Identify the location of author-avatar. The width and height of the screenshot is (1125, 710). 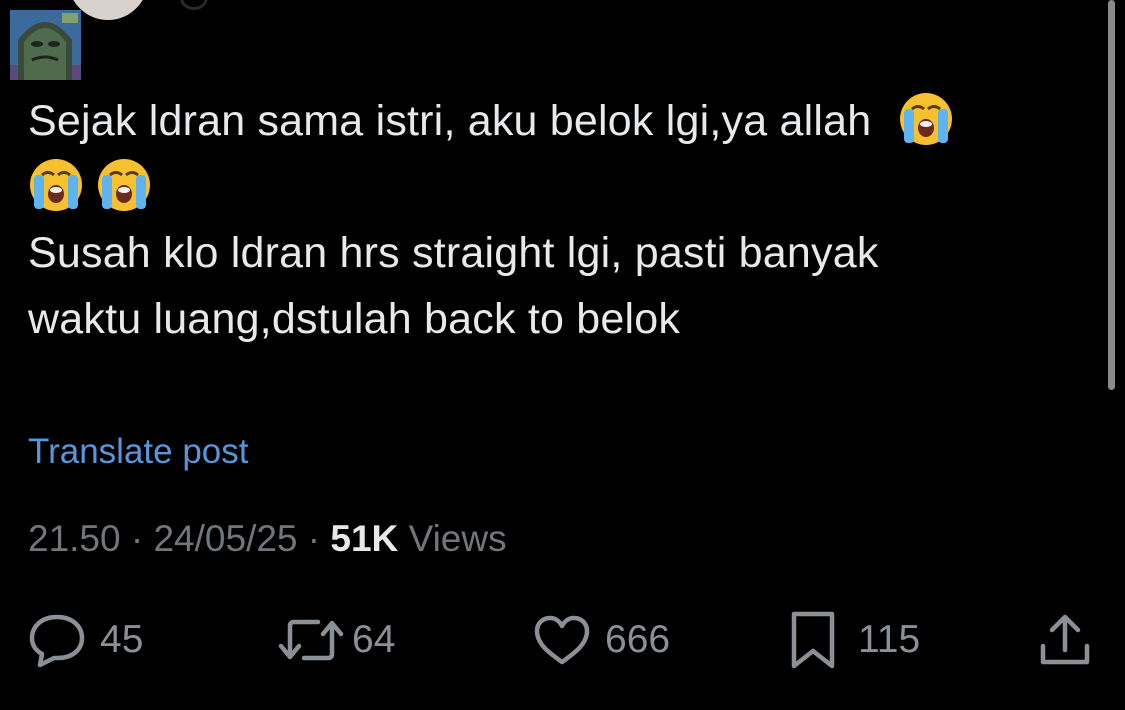
(45, 45).